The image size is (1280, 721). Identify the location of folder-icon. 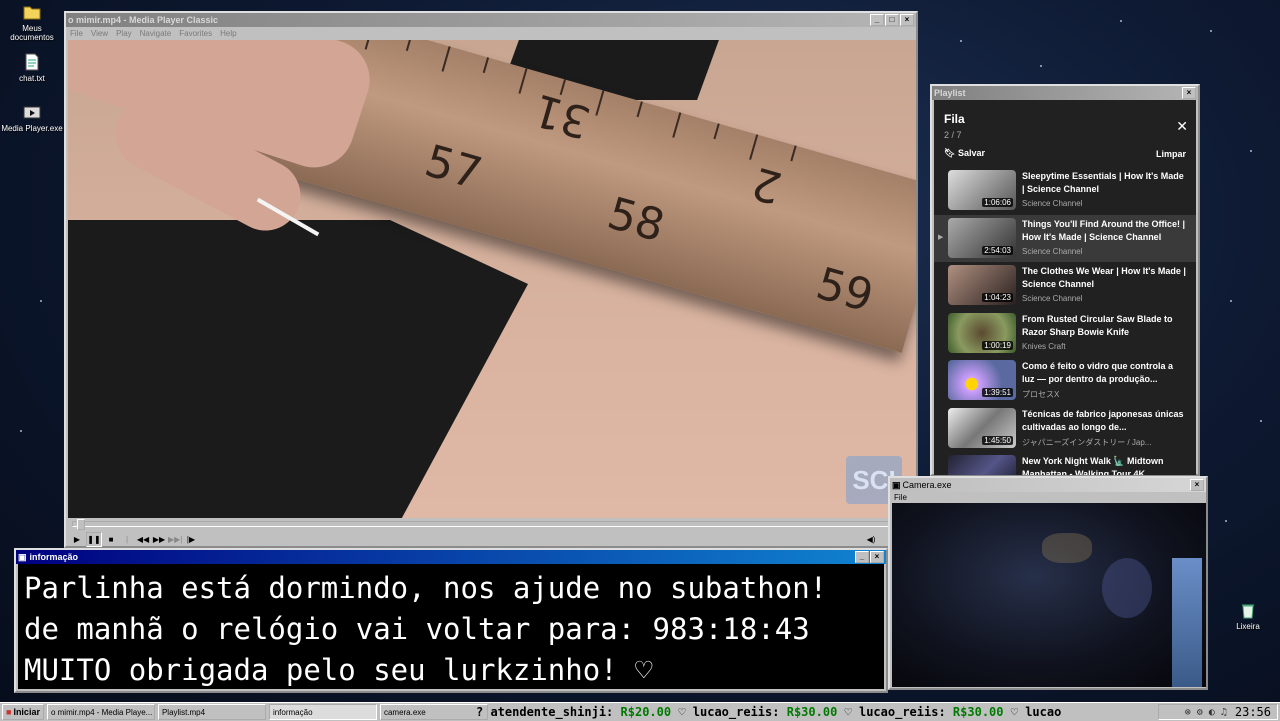
(32, 13).